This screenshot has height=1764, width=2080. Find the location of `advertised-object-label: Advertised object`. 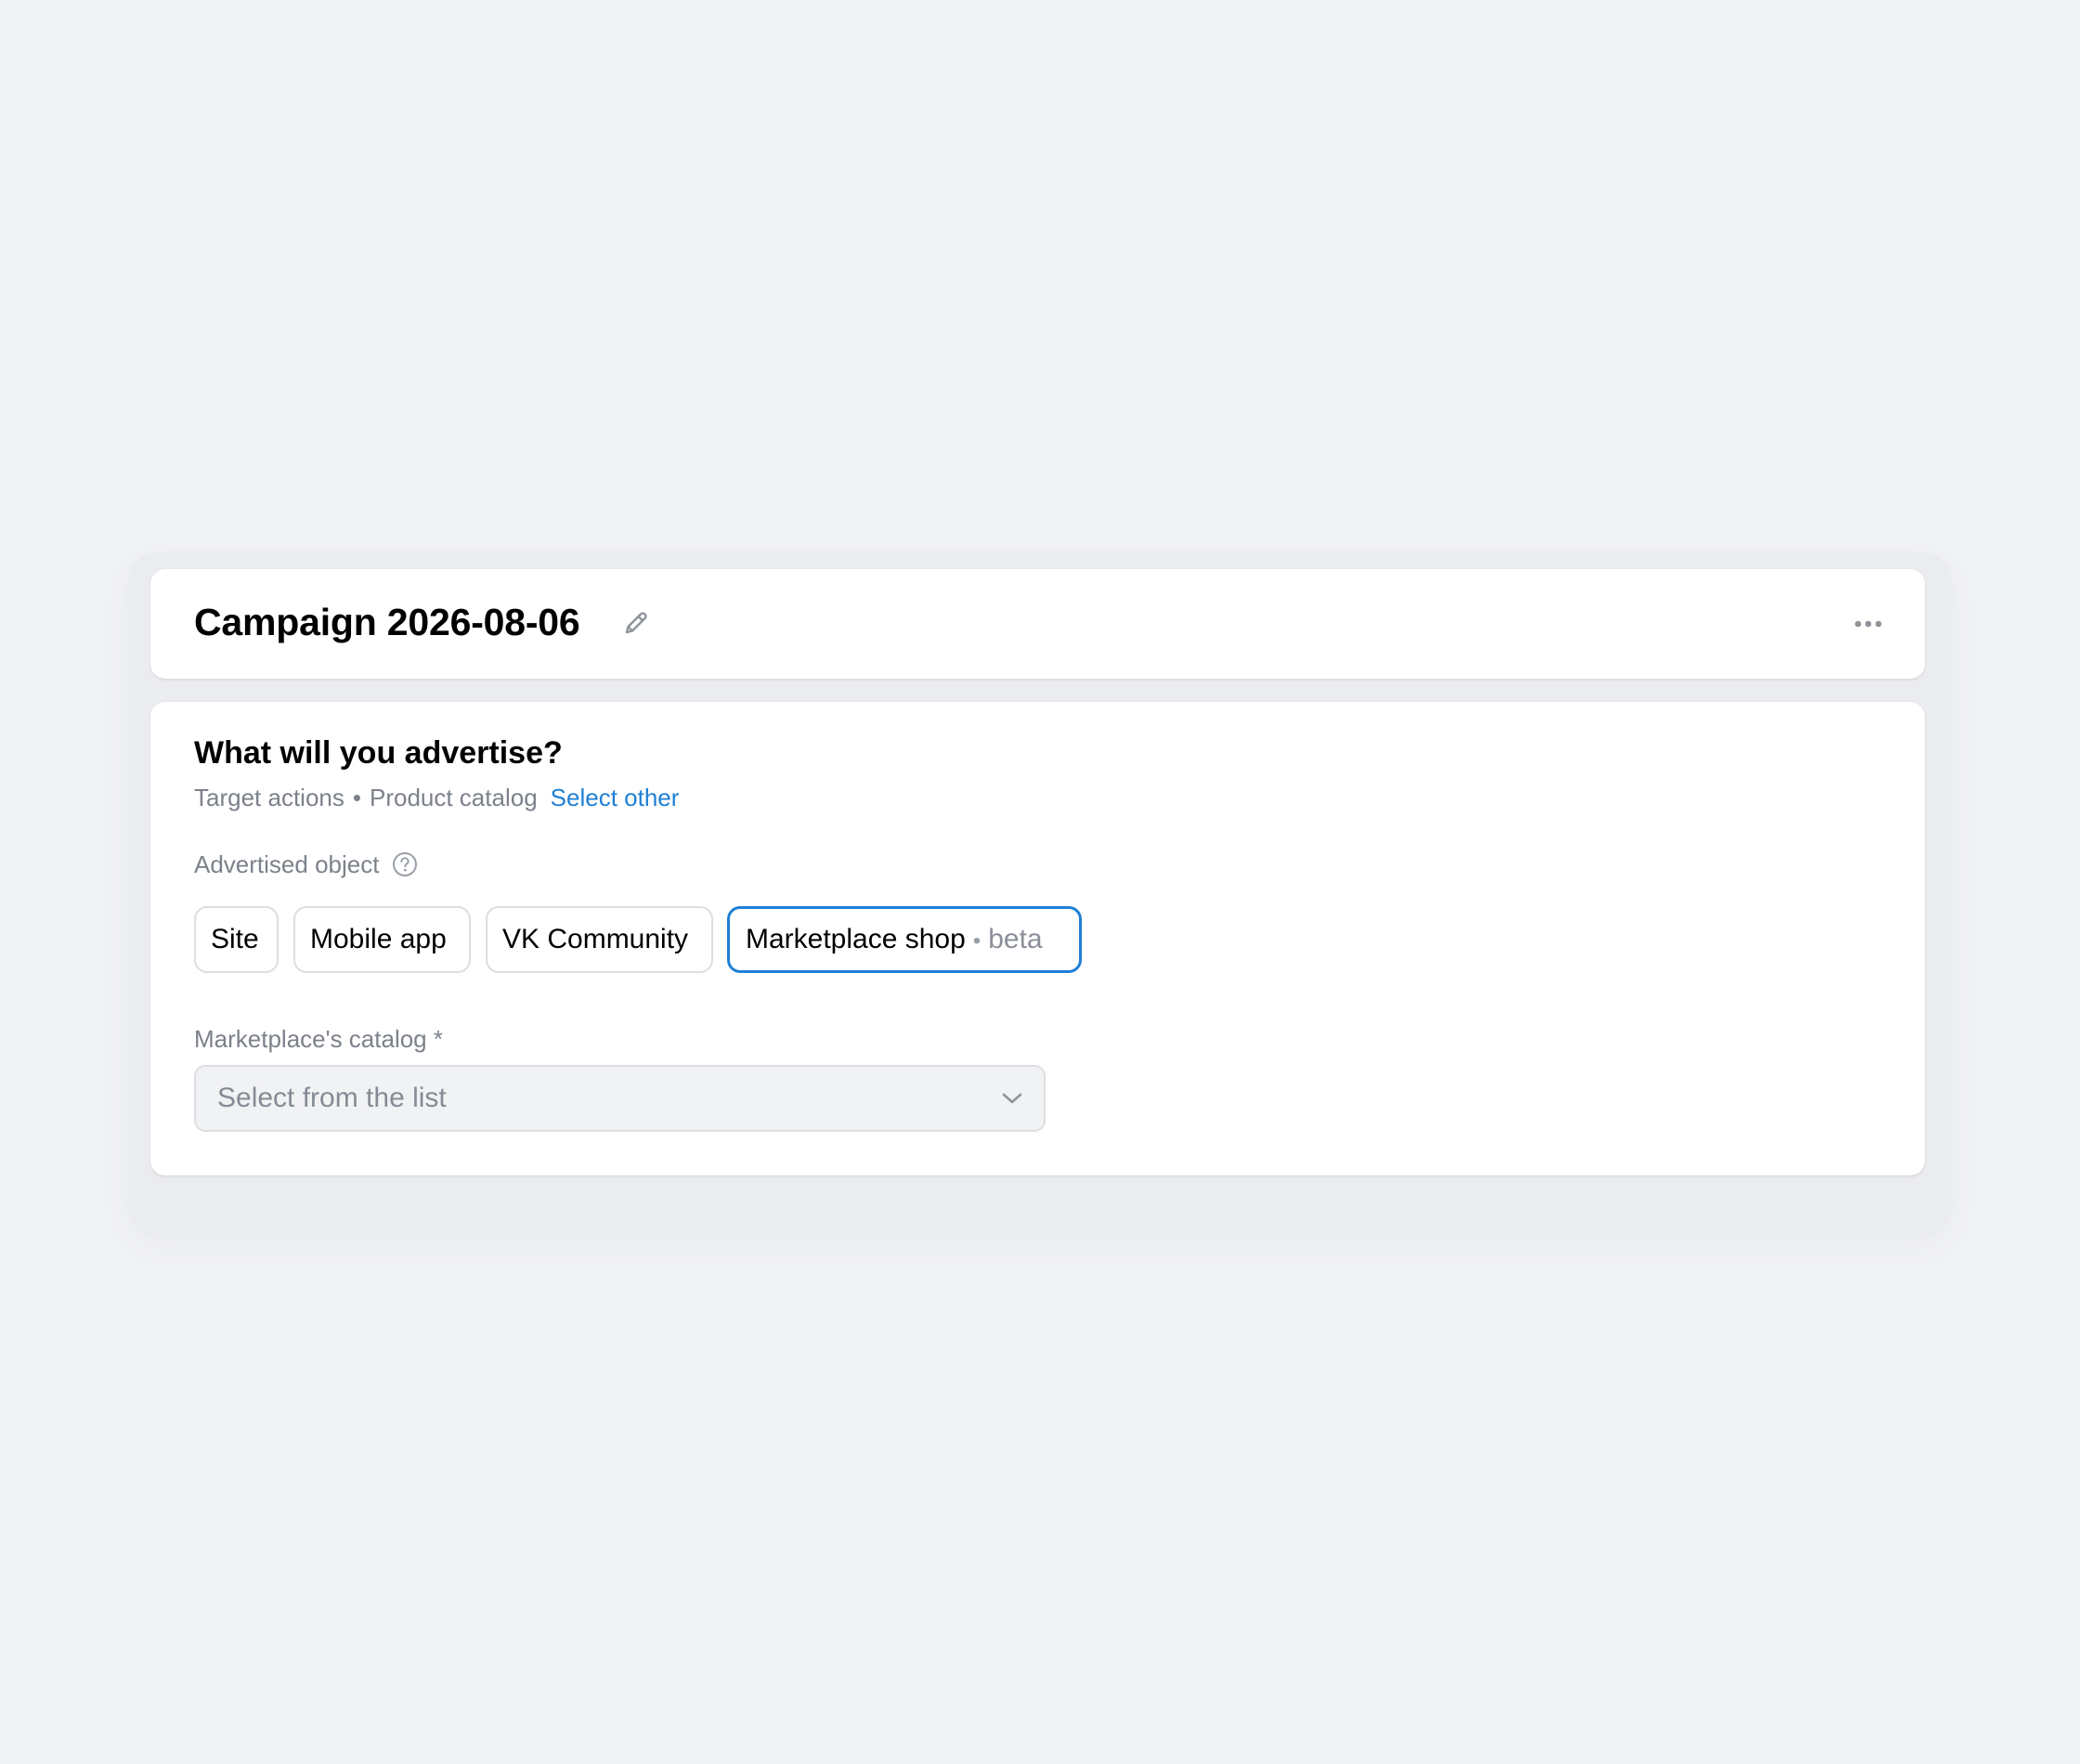

advertised-object-label: Advertised object is located at coordinates (306, 864).